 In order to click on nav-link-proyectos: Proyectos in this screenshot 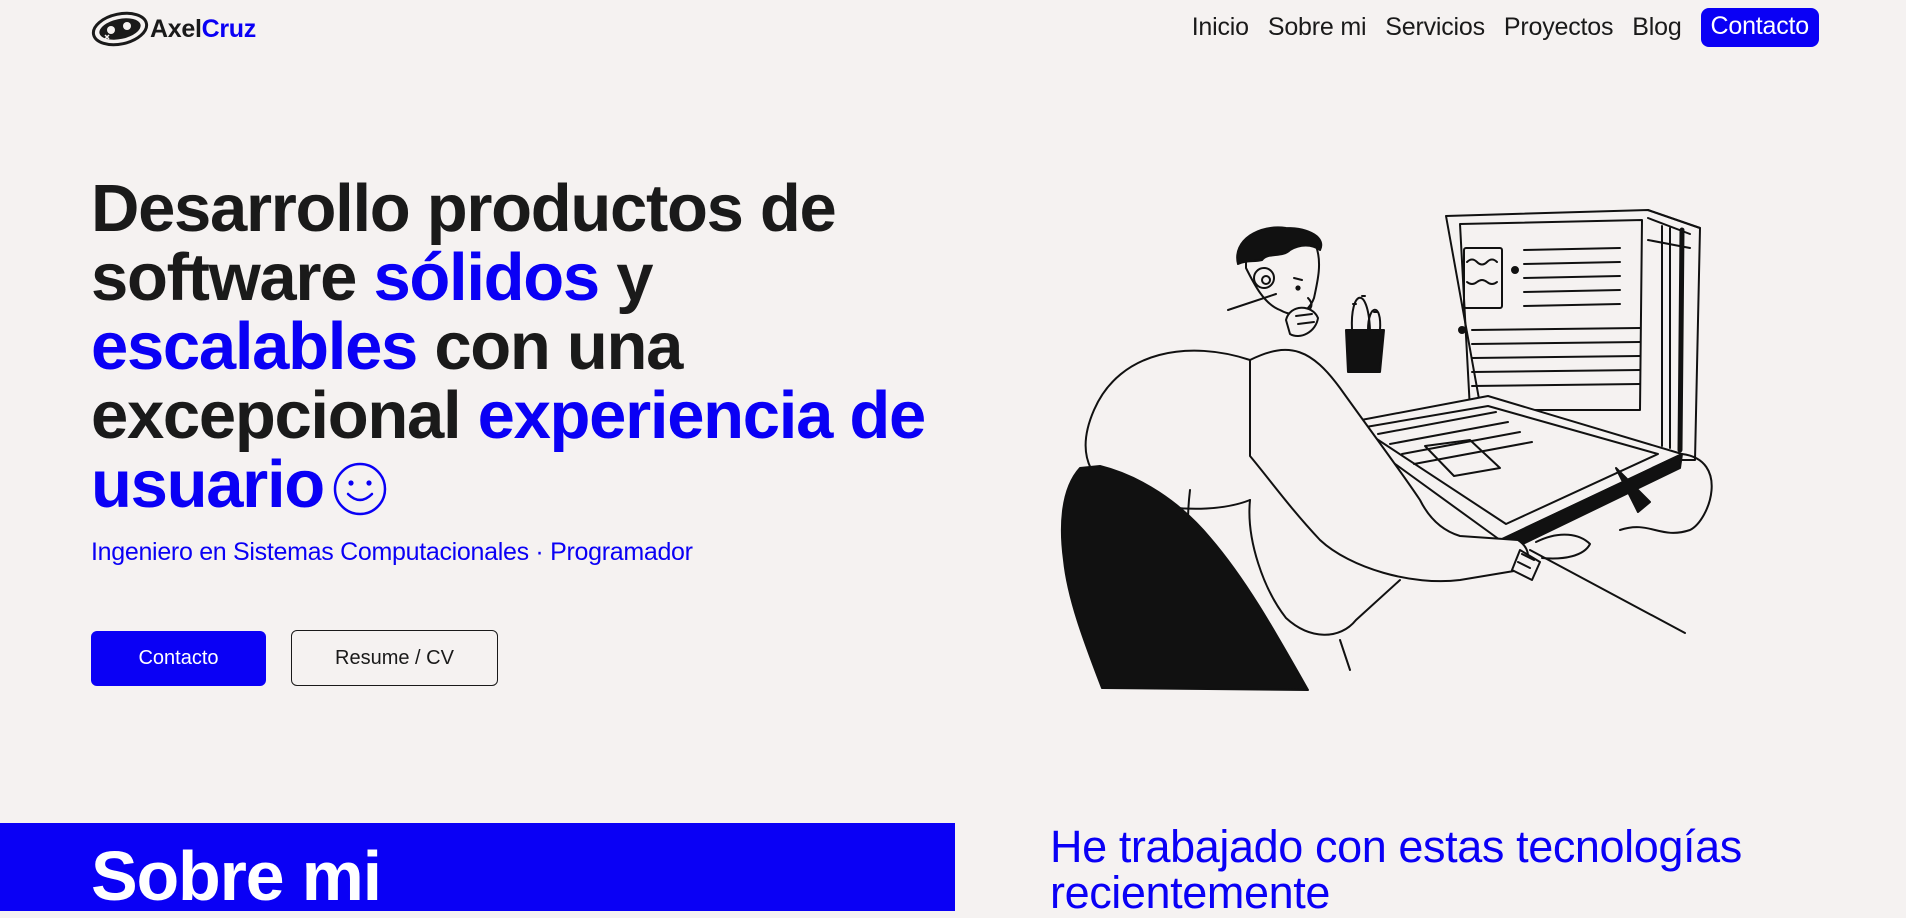, I will do `click(1559, 27)`.